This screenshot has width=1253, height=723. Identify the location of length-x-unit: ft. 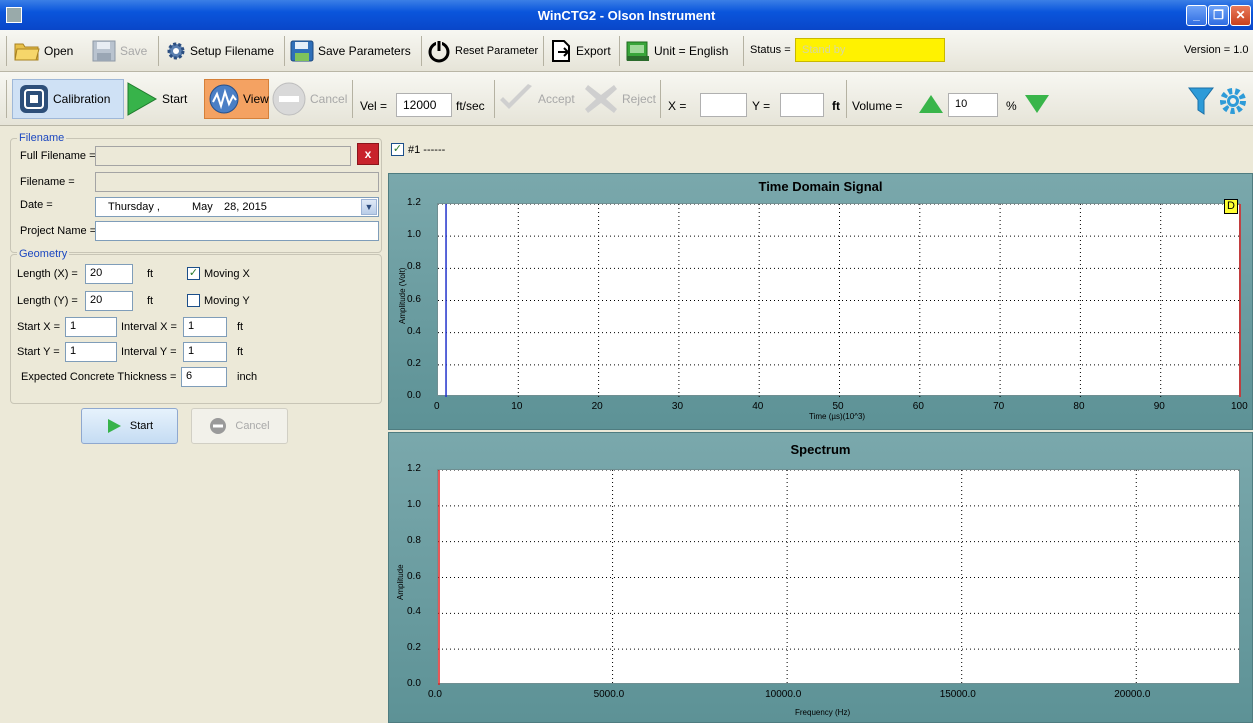
(150, 274).